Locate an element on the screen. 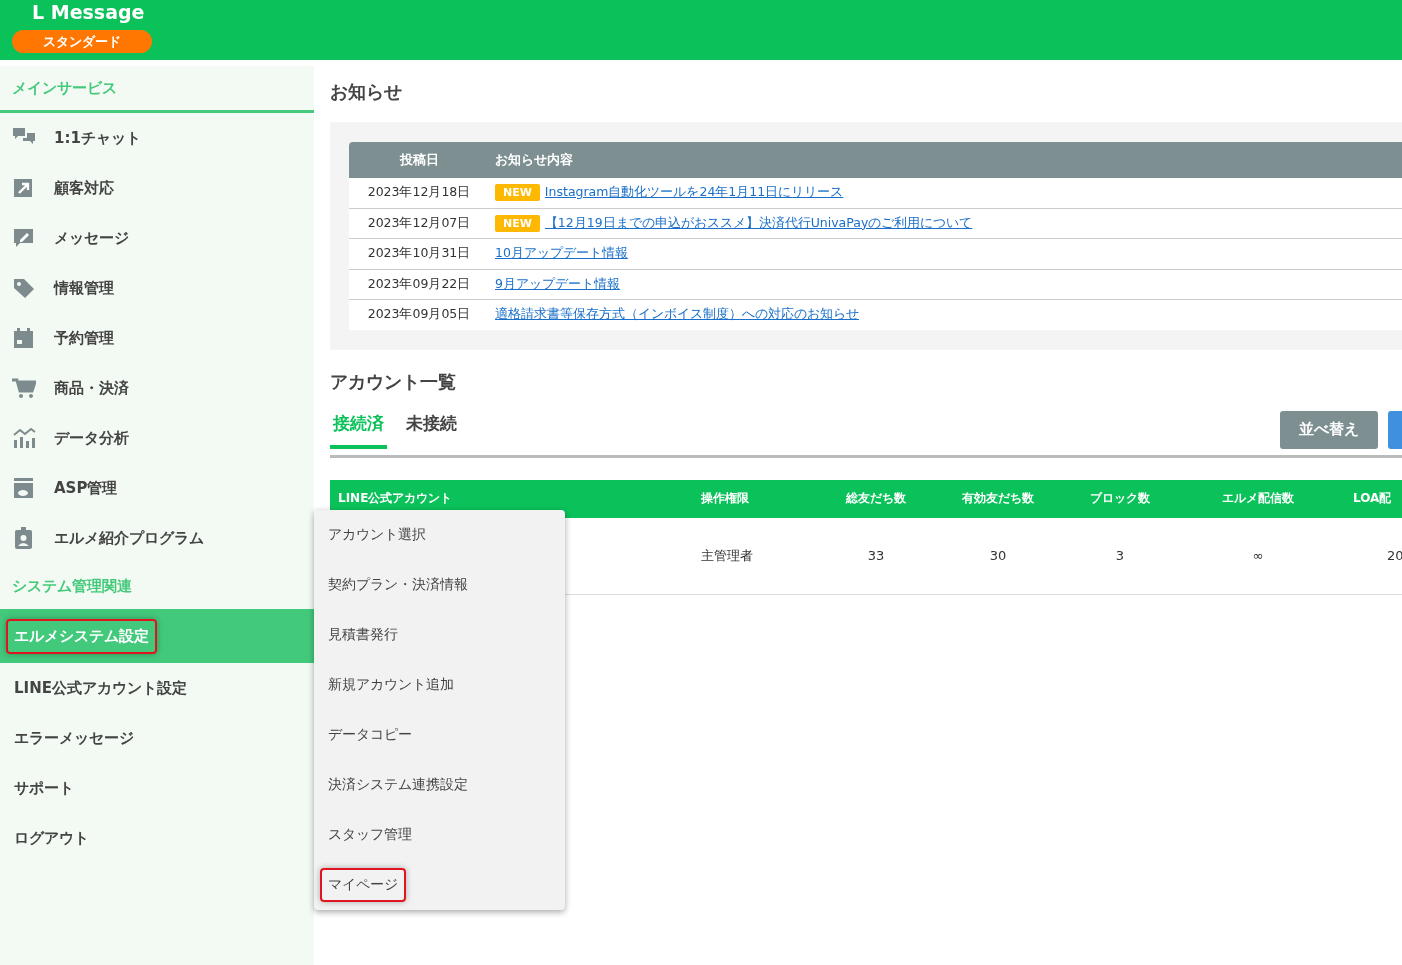 Image resolution: width=1402 pixels, height=965 pixels. column-header: 総友だち数 is located at coordinates (876, 498).